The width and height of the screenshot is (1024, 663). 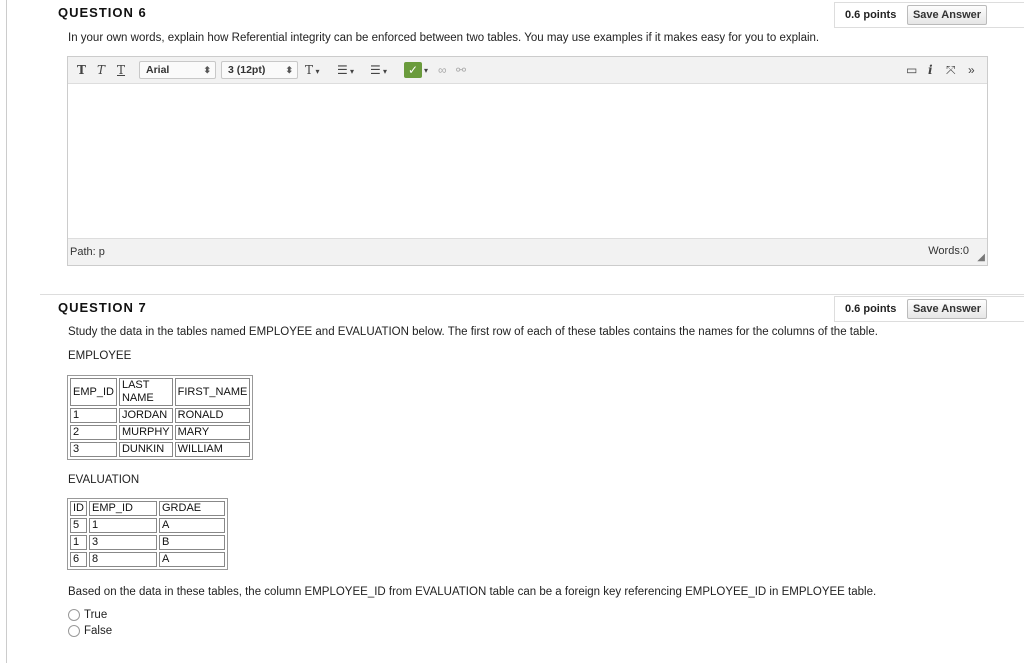 What do you see at coordinates (78, 559) in the screenshot?
I see `table-cell: 6` at bounding box center [78, 559].